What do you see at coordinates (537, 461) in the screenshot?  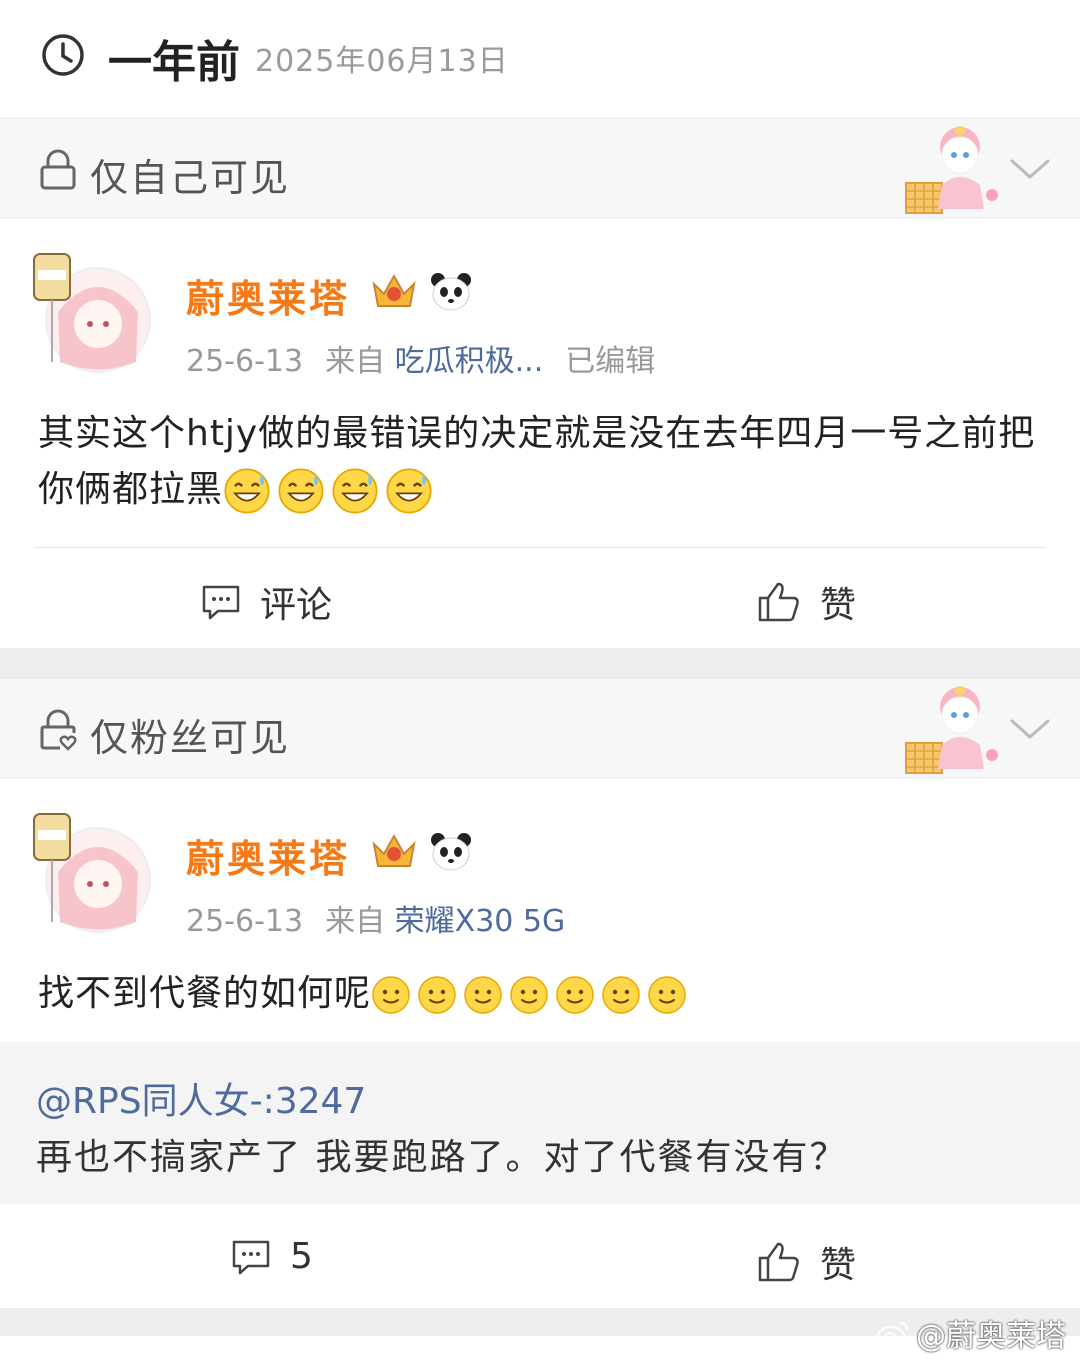 I see `post-text-content: 其实这个htjy做的最错误的决定就是没在去年四月一号之前把你俩都拉黑` at bounding box center [537, 461].